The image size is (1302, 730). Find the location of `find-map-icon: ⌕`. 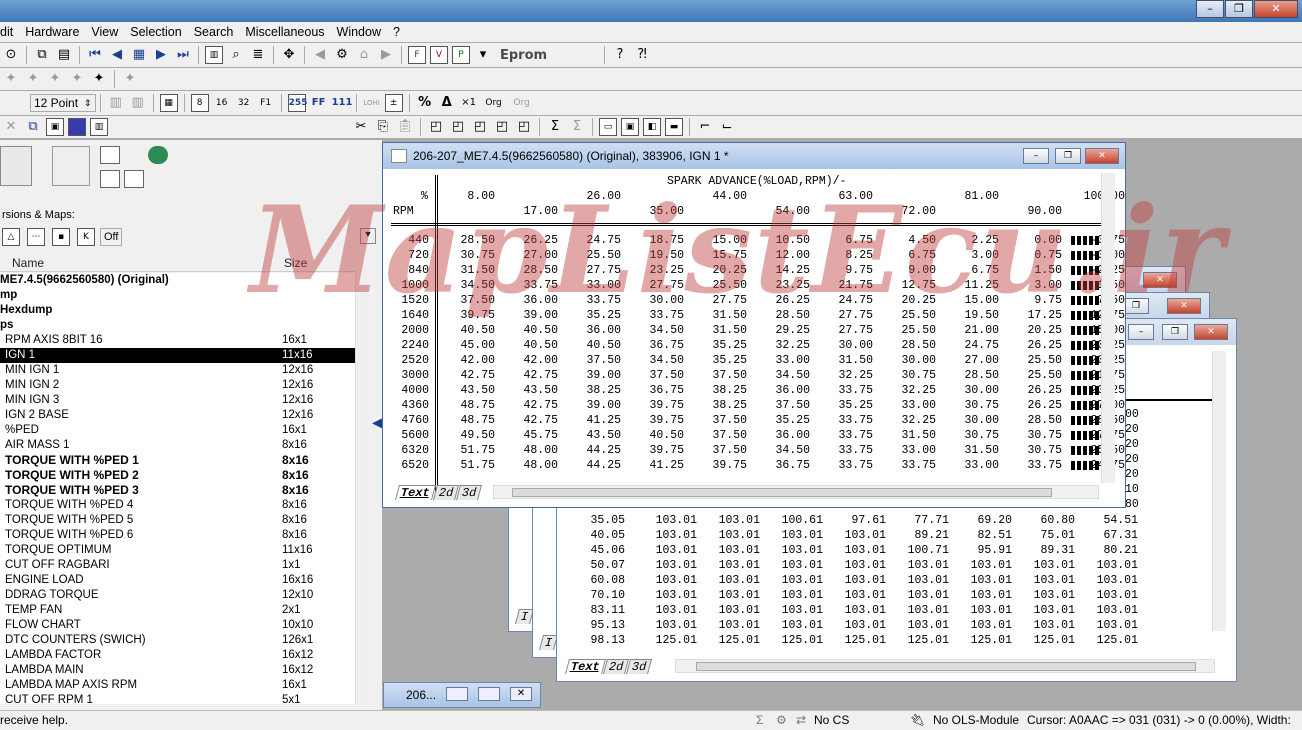

find-map-icon: ⌕ is located at coordinates (236, 55).